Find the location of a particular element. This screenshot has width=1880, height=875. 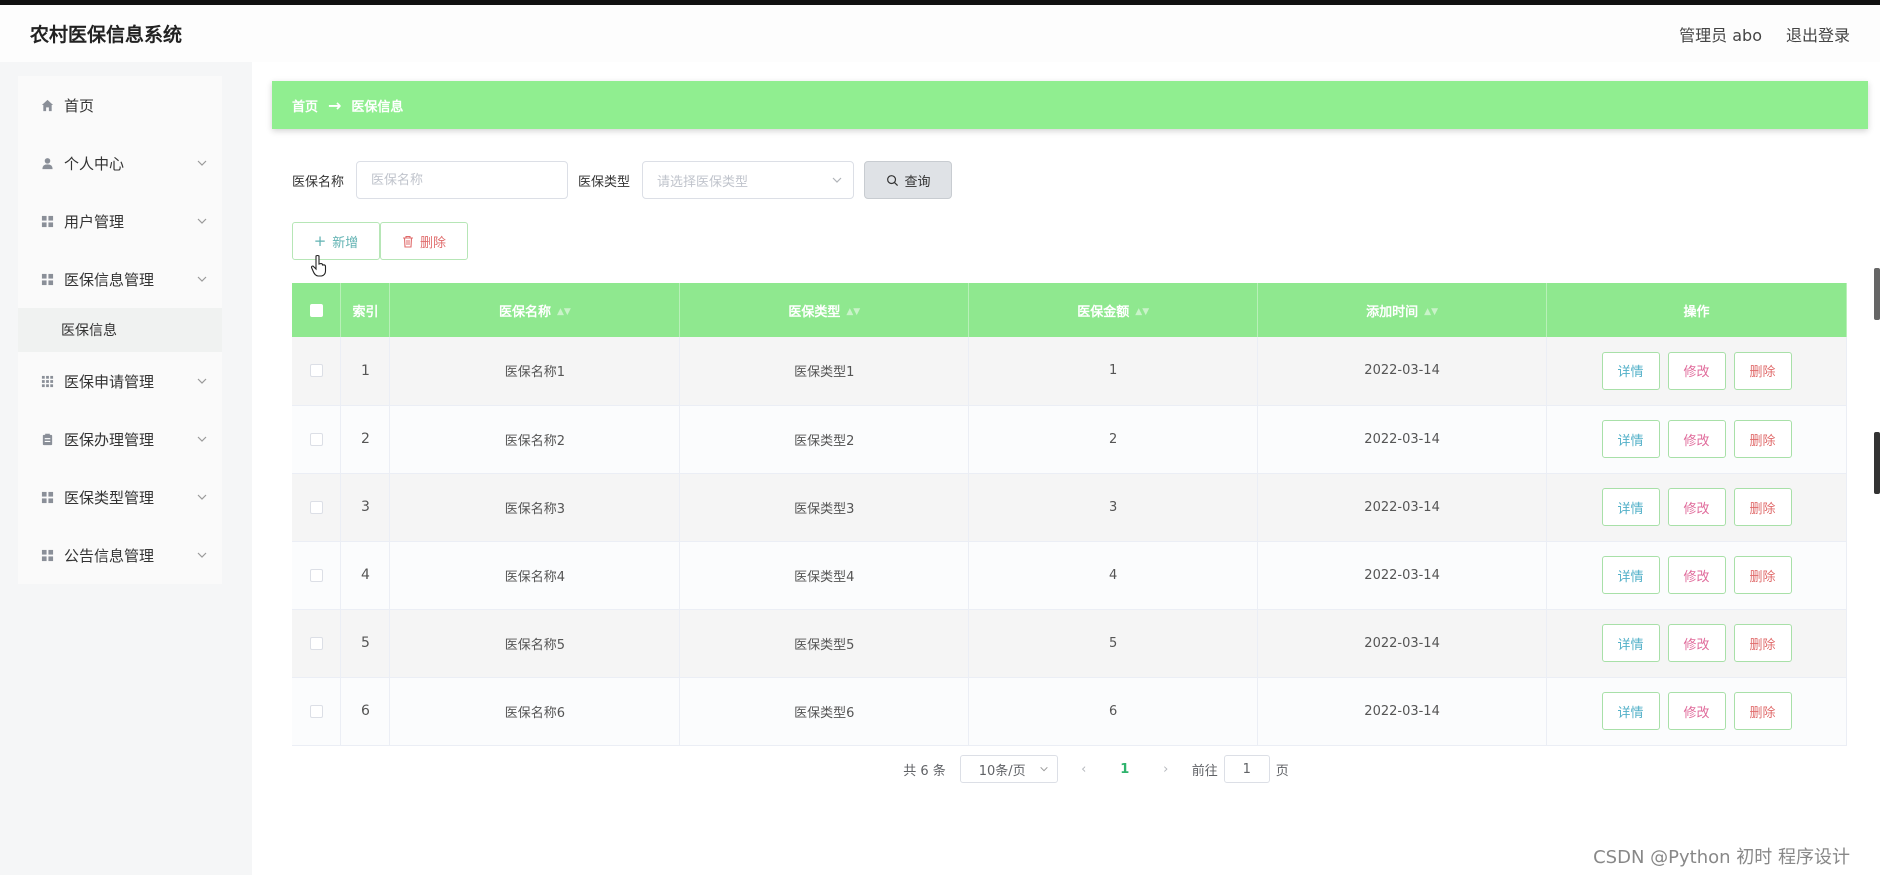

batch-delete-button: 删除 is located at coordinates (424, 241).